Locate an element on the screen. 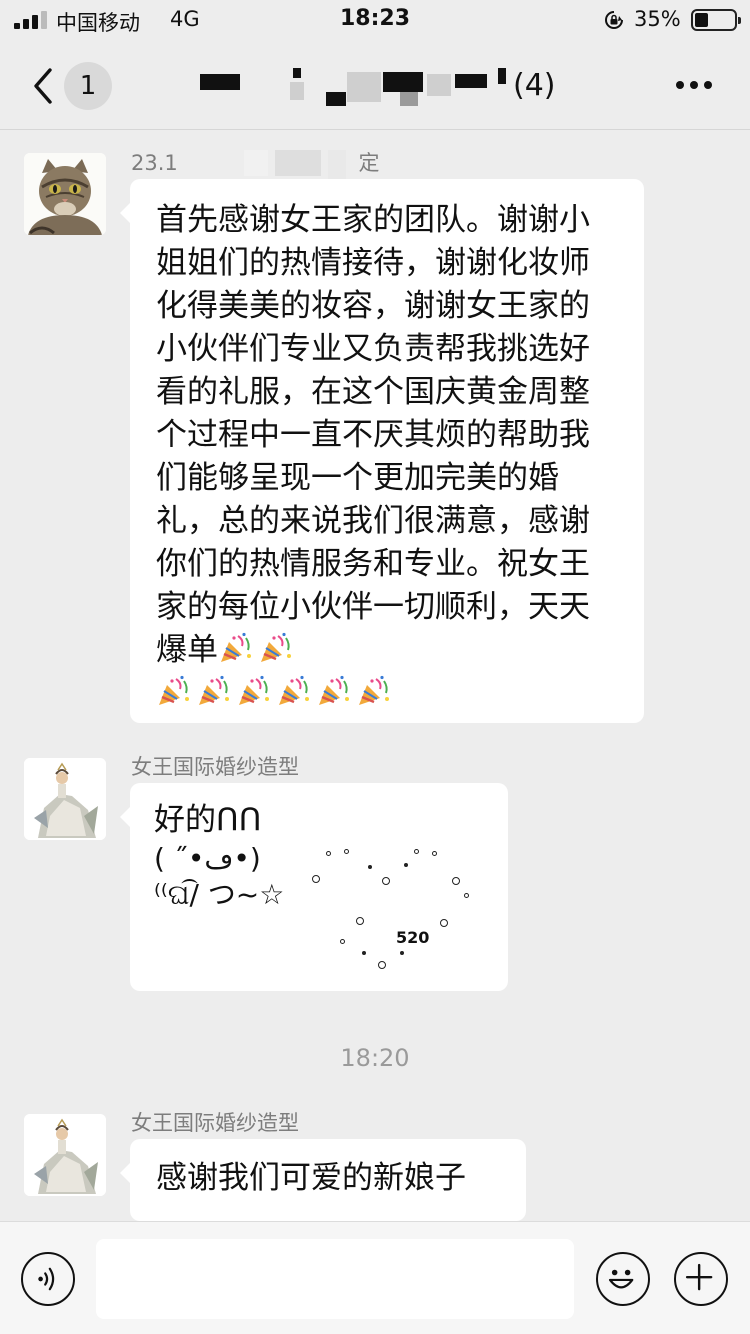 This screenshot has width=750, height=1334. sender-fragment: 定 is located at coordinates (369, 163).